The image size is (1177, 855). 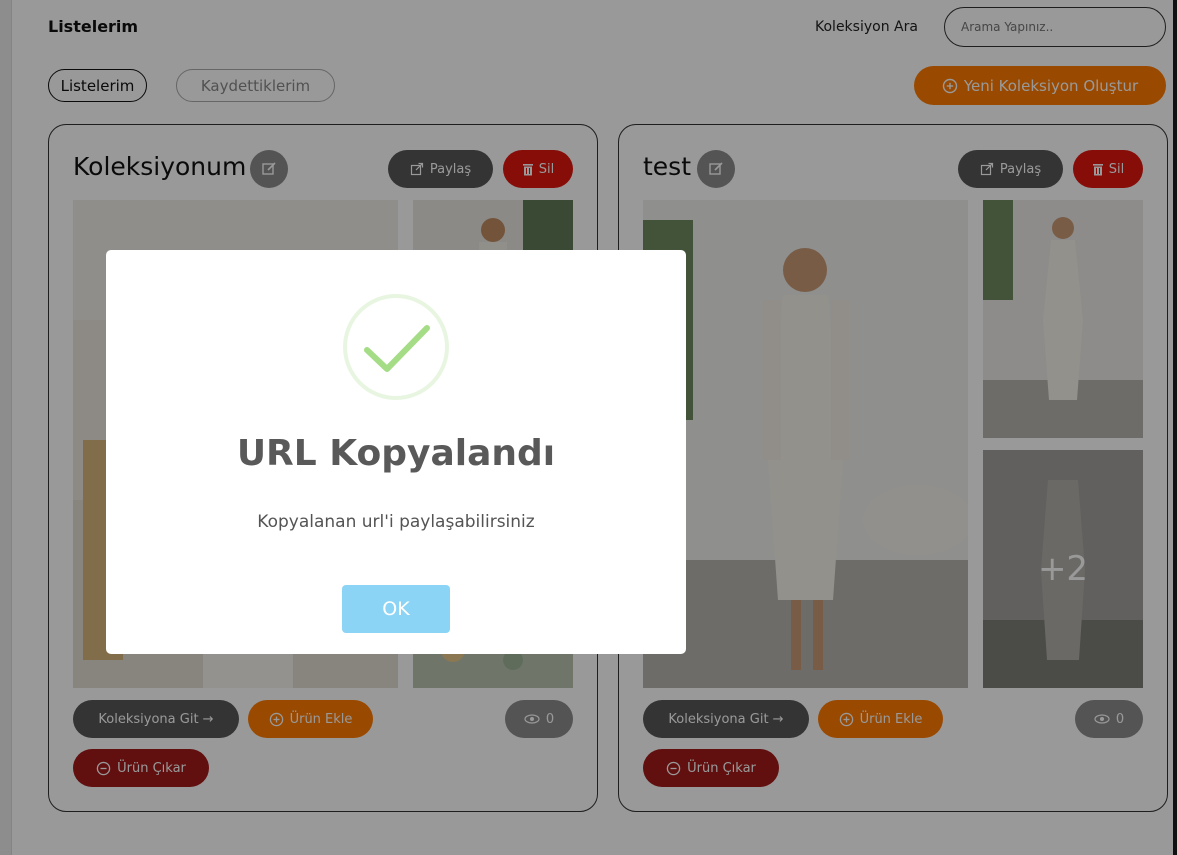 I want to click on check-icon, so click(x=397, y=348).